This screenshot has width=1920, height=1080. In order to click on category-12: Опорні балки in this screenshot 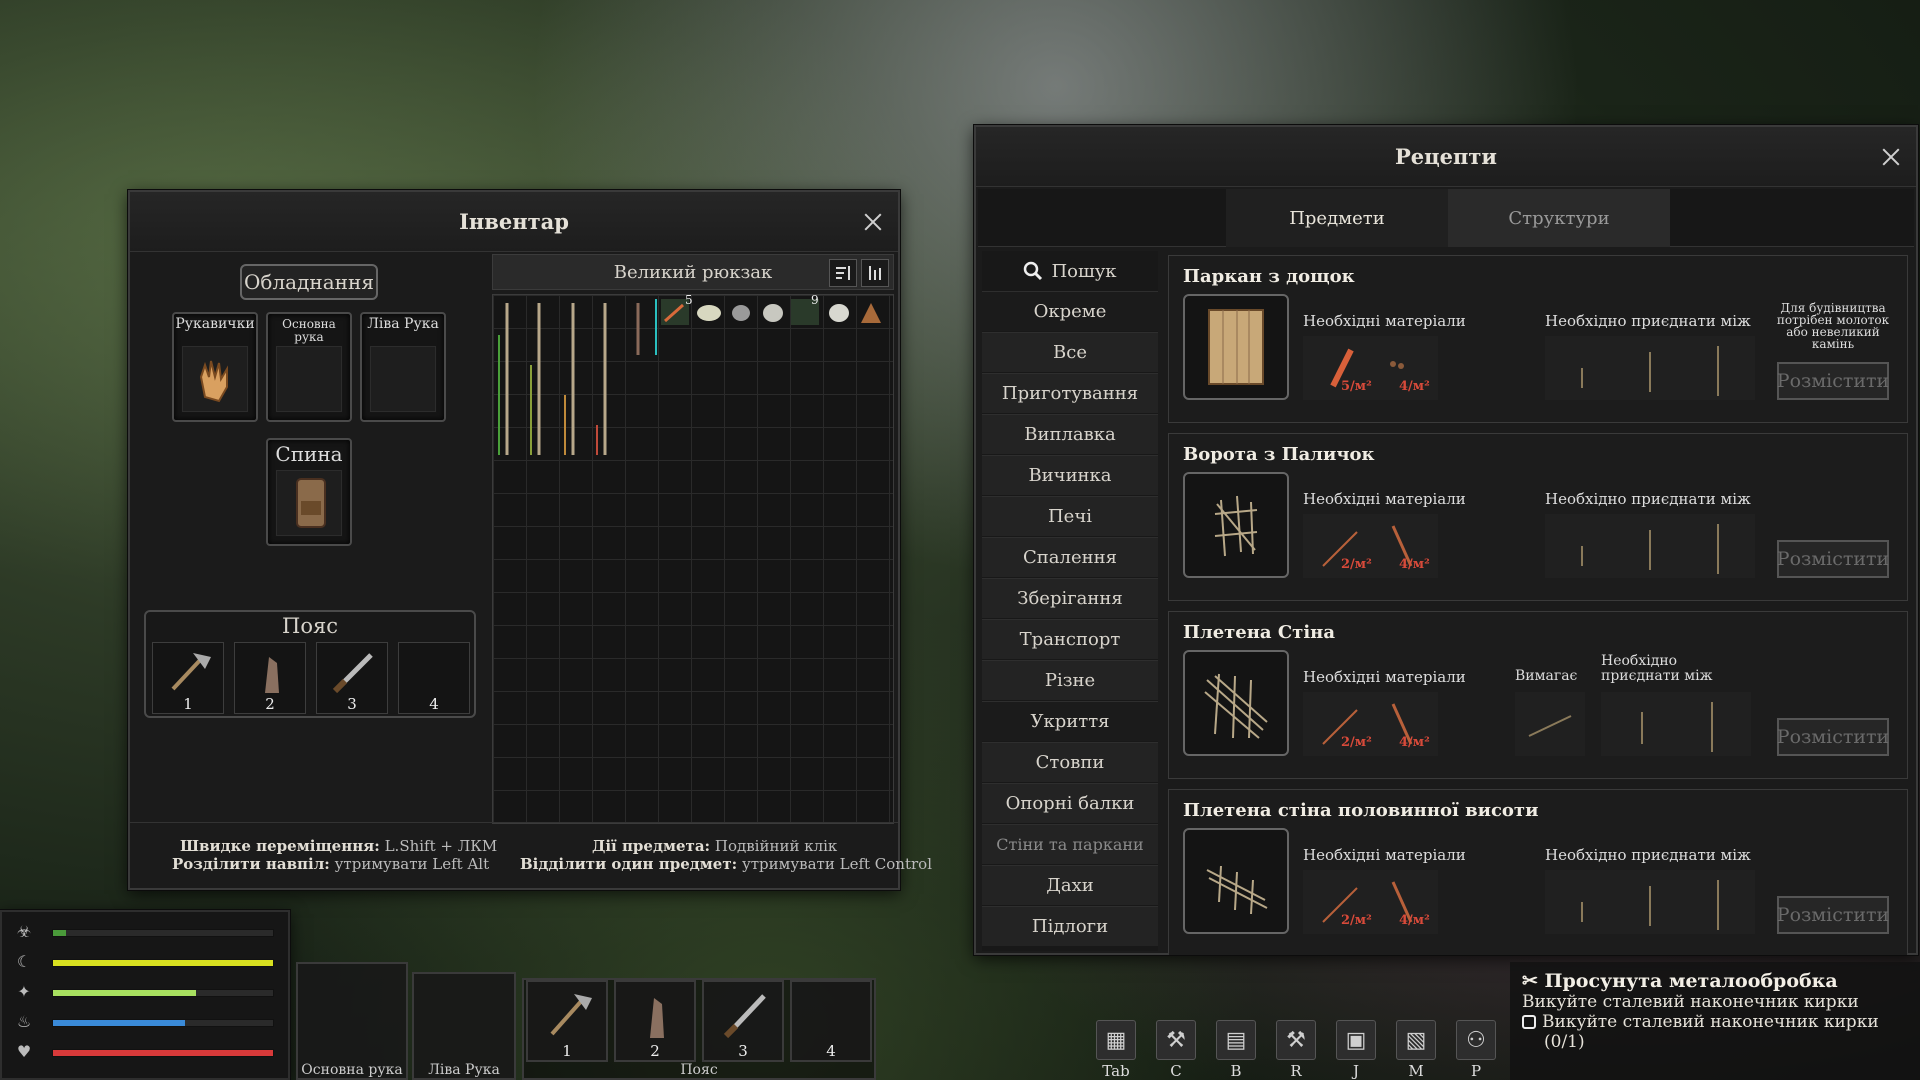, I will do `click(1070, 803)`.